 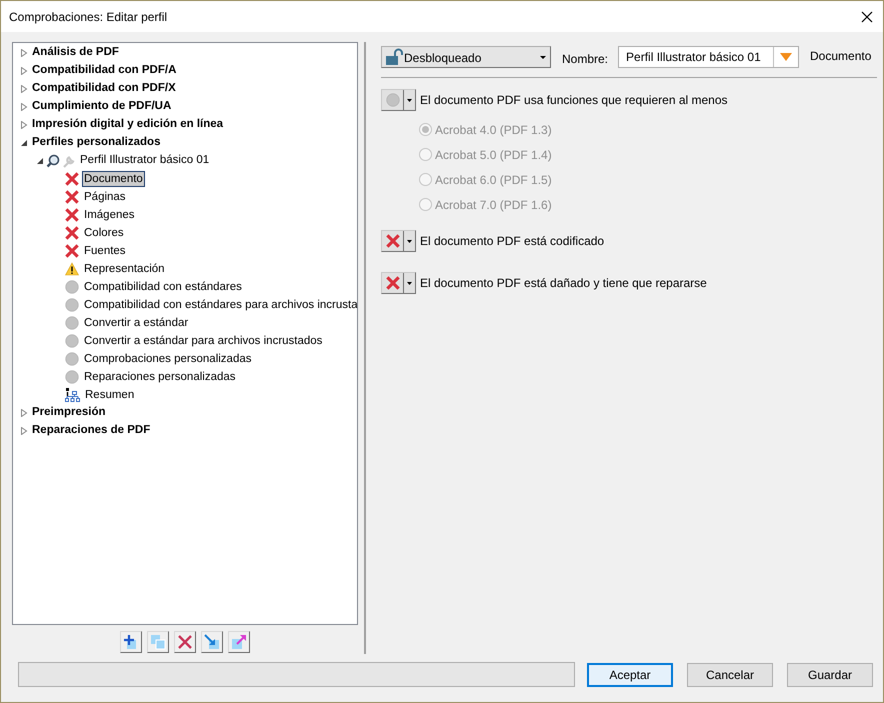 I want to click on tree-item: Compatibilidad con PDF/A, so click(x=104, y=71).